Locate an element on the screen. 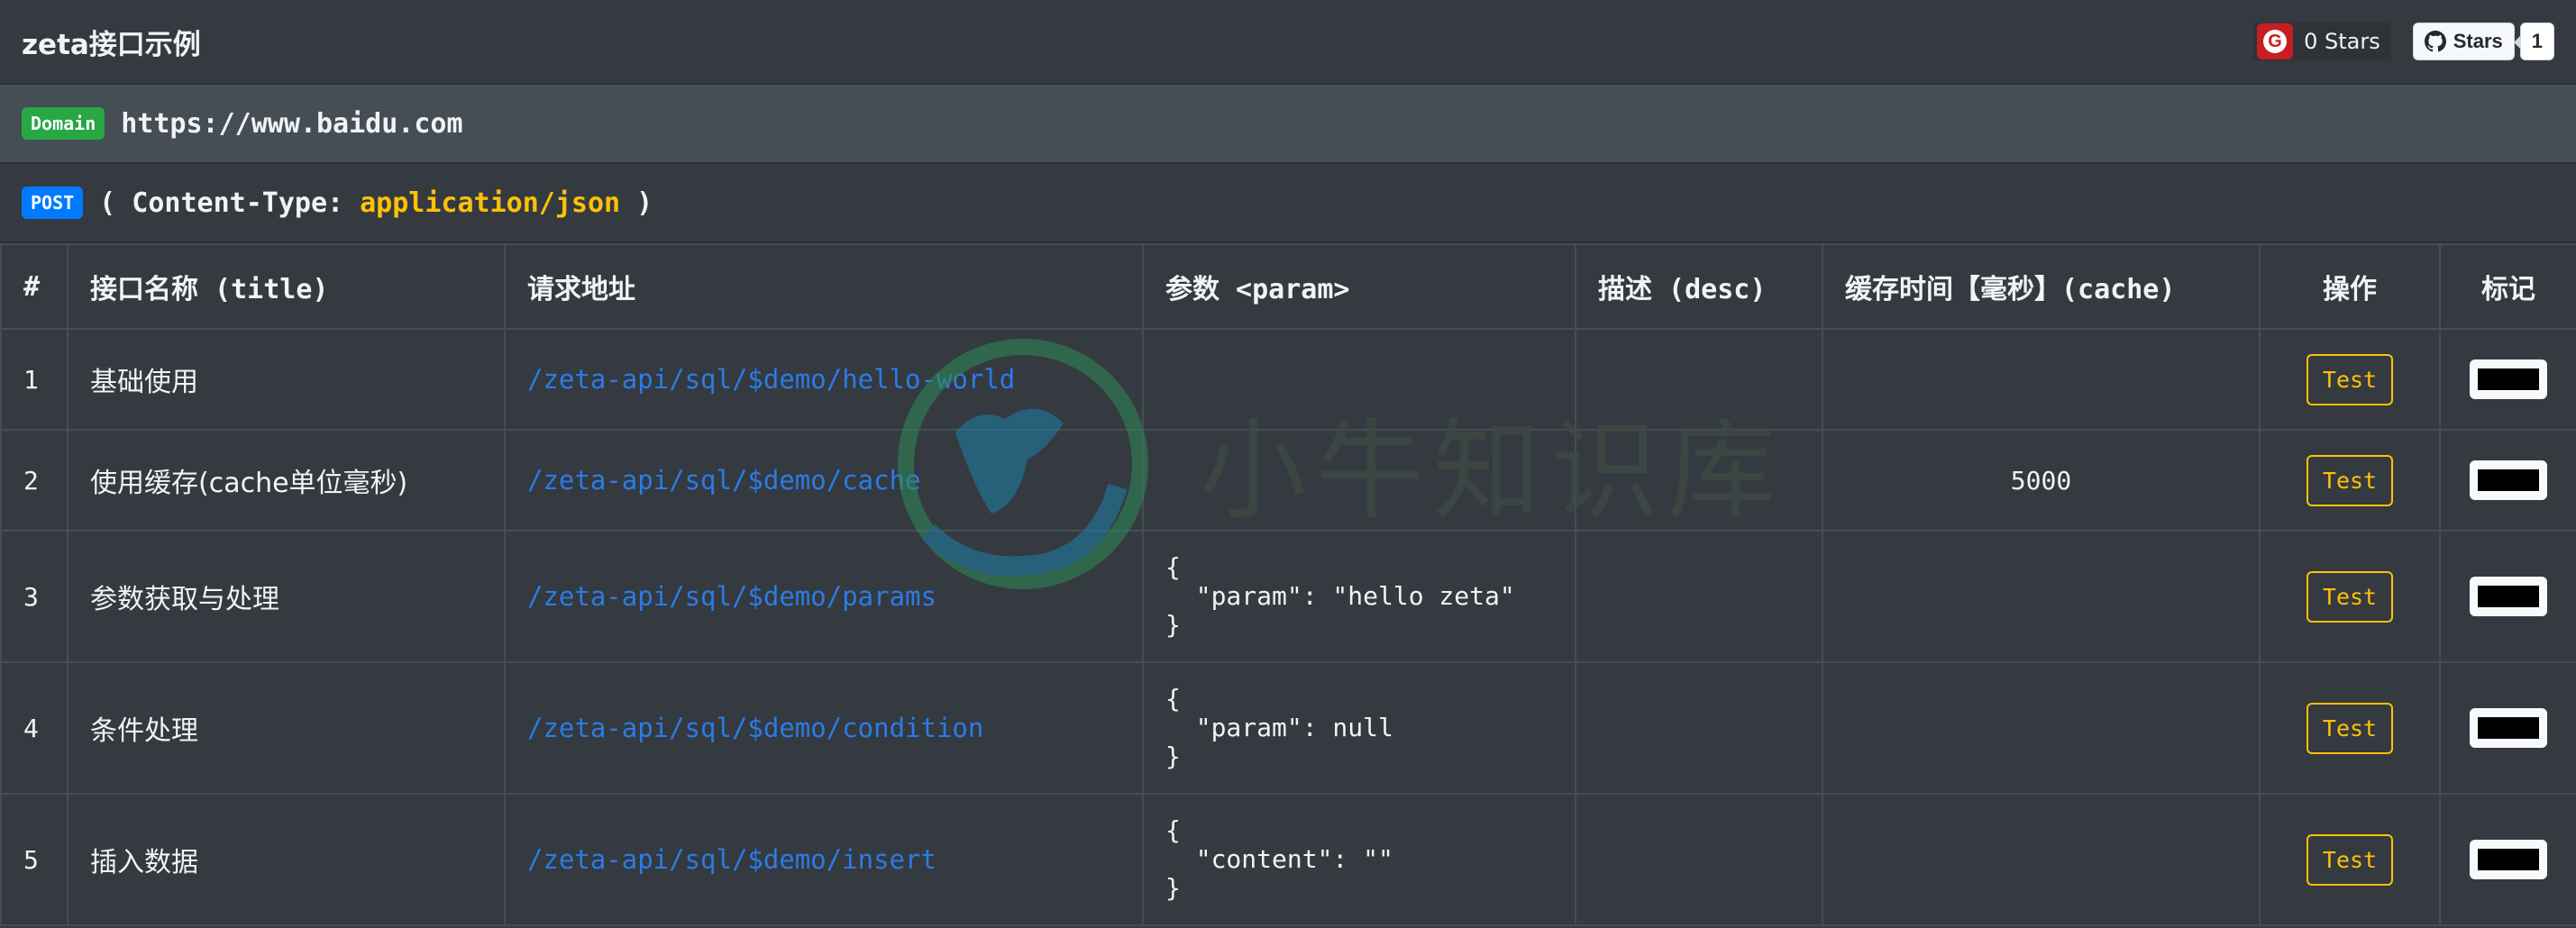 Image resolution: width=2576 pixels, height=928 pixels. column-header-cache: 缓存时间【毫秒】(cache) is located at coordinates (2041, 286).